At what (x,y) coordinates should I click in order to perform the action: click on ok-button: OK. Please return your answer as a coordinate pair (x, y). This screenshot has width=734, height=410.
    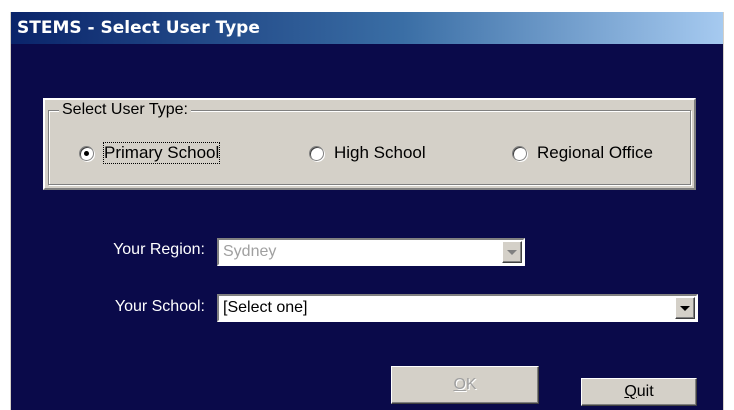
    Looking at the image, I should click on (465, 385).